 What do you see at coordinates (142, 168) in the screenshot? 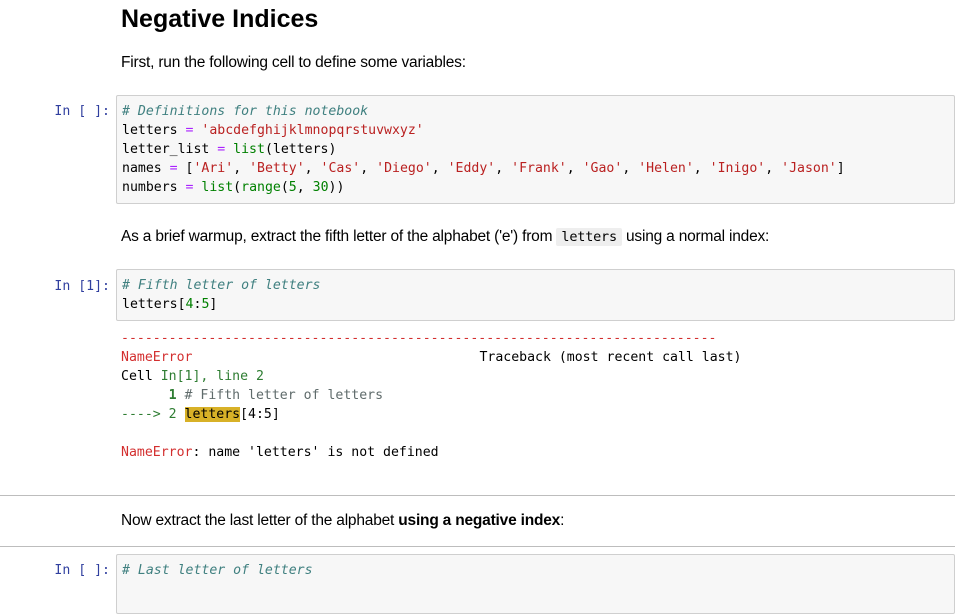
I see `code-token: names` at bounding box center [142, 168].